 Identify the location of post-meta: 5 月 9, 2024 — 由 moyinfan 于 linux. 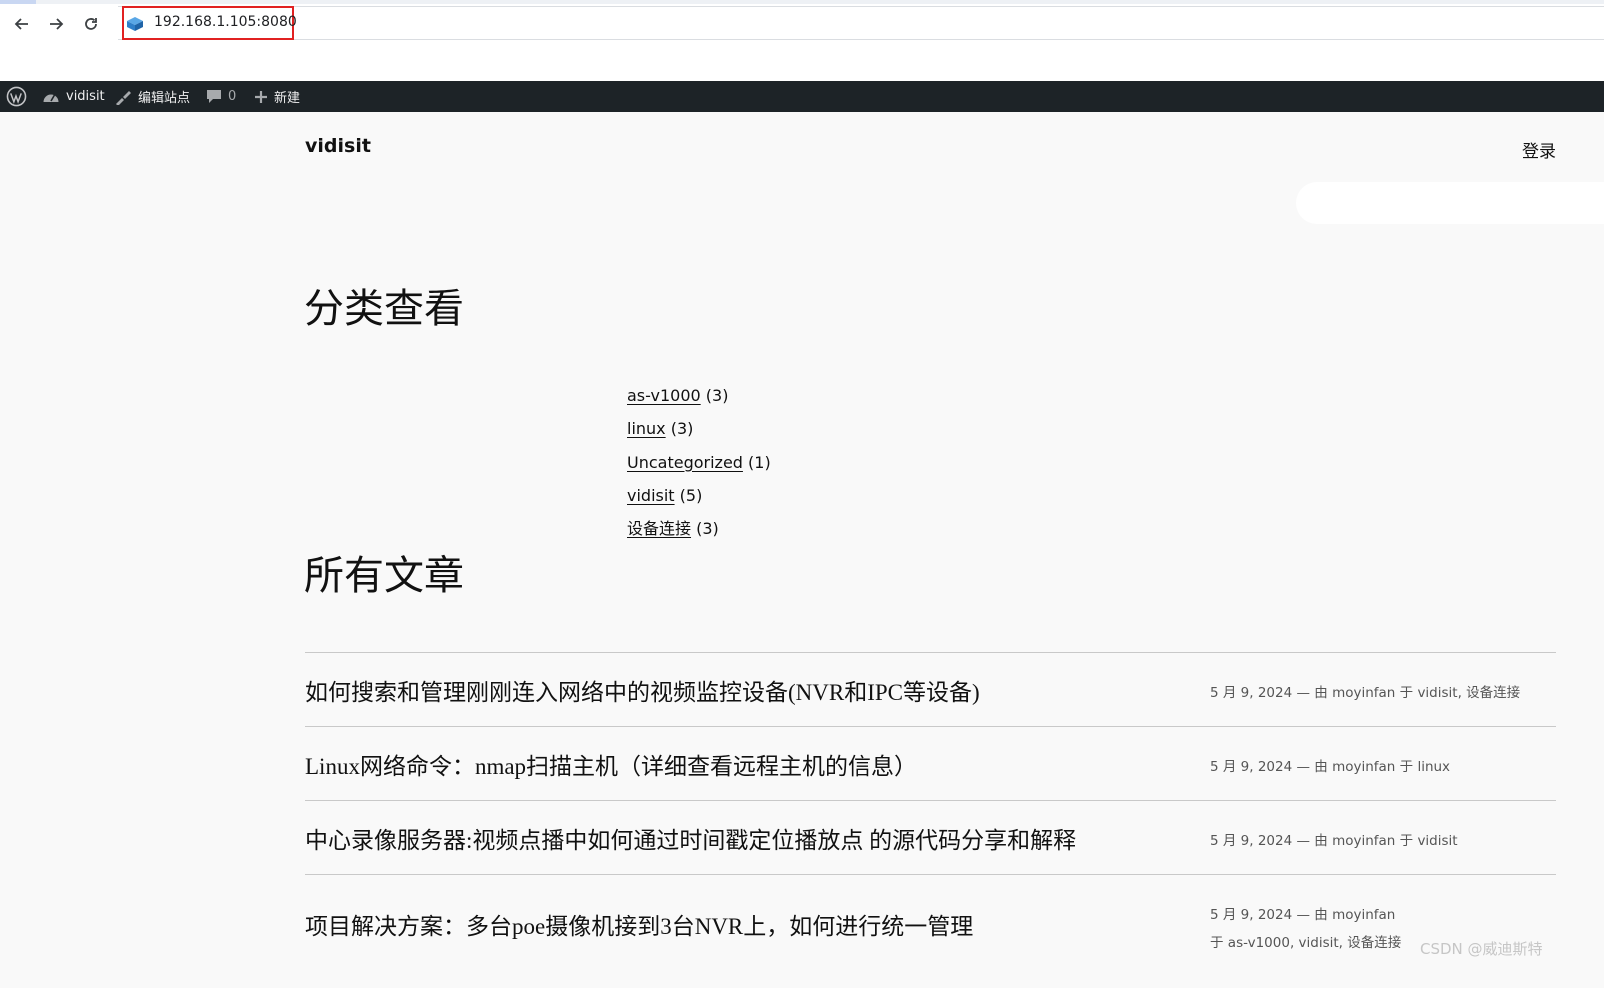
(1330, 767).